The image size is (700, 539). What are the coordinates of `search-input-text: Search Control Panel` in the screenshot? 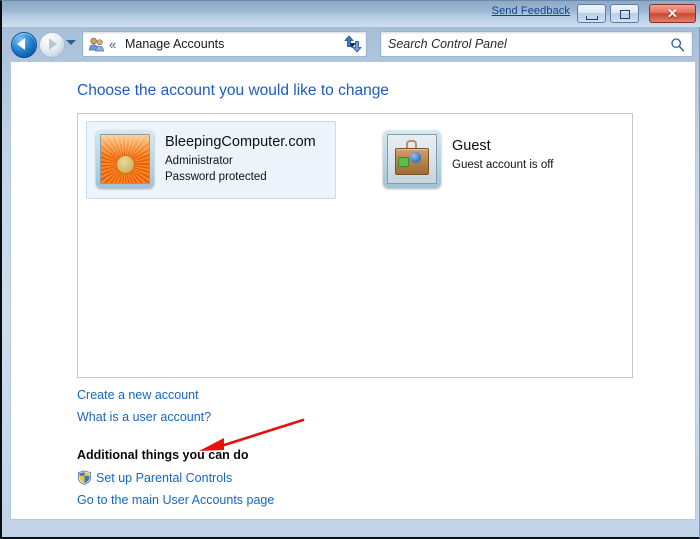 It's located at (447, 44).